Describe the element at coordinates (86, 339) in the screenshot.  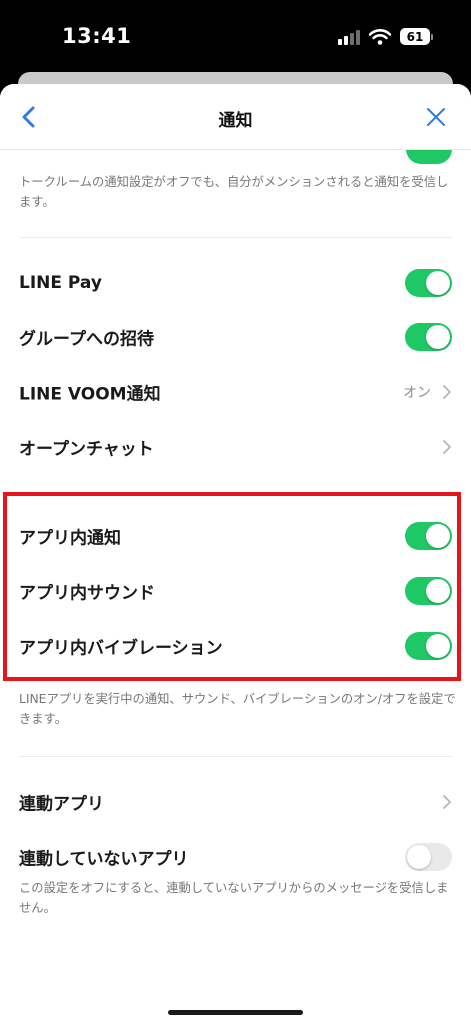
I see `row-label: グループへの招待` at that location.